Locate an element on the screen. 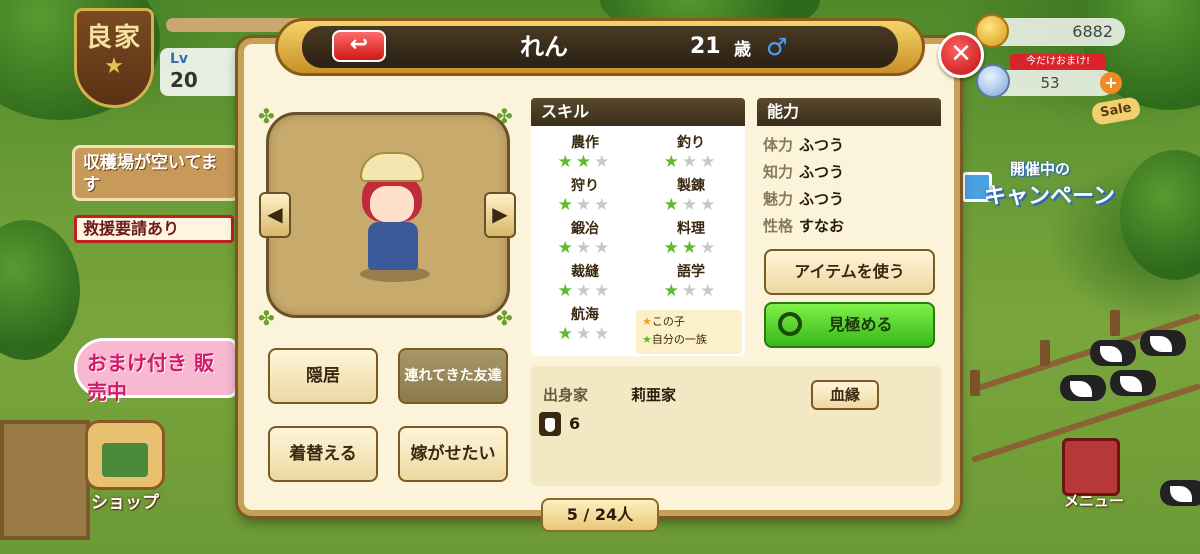 The image size is (1200, 554). skill-name: 航海 is located at coordinates (585, 315).